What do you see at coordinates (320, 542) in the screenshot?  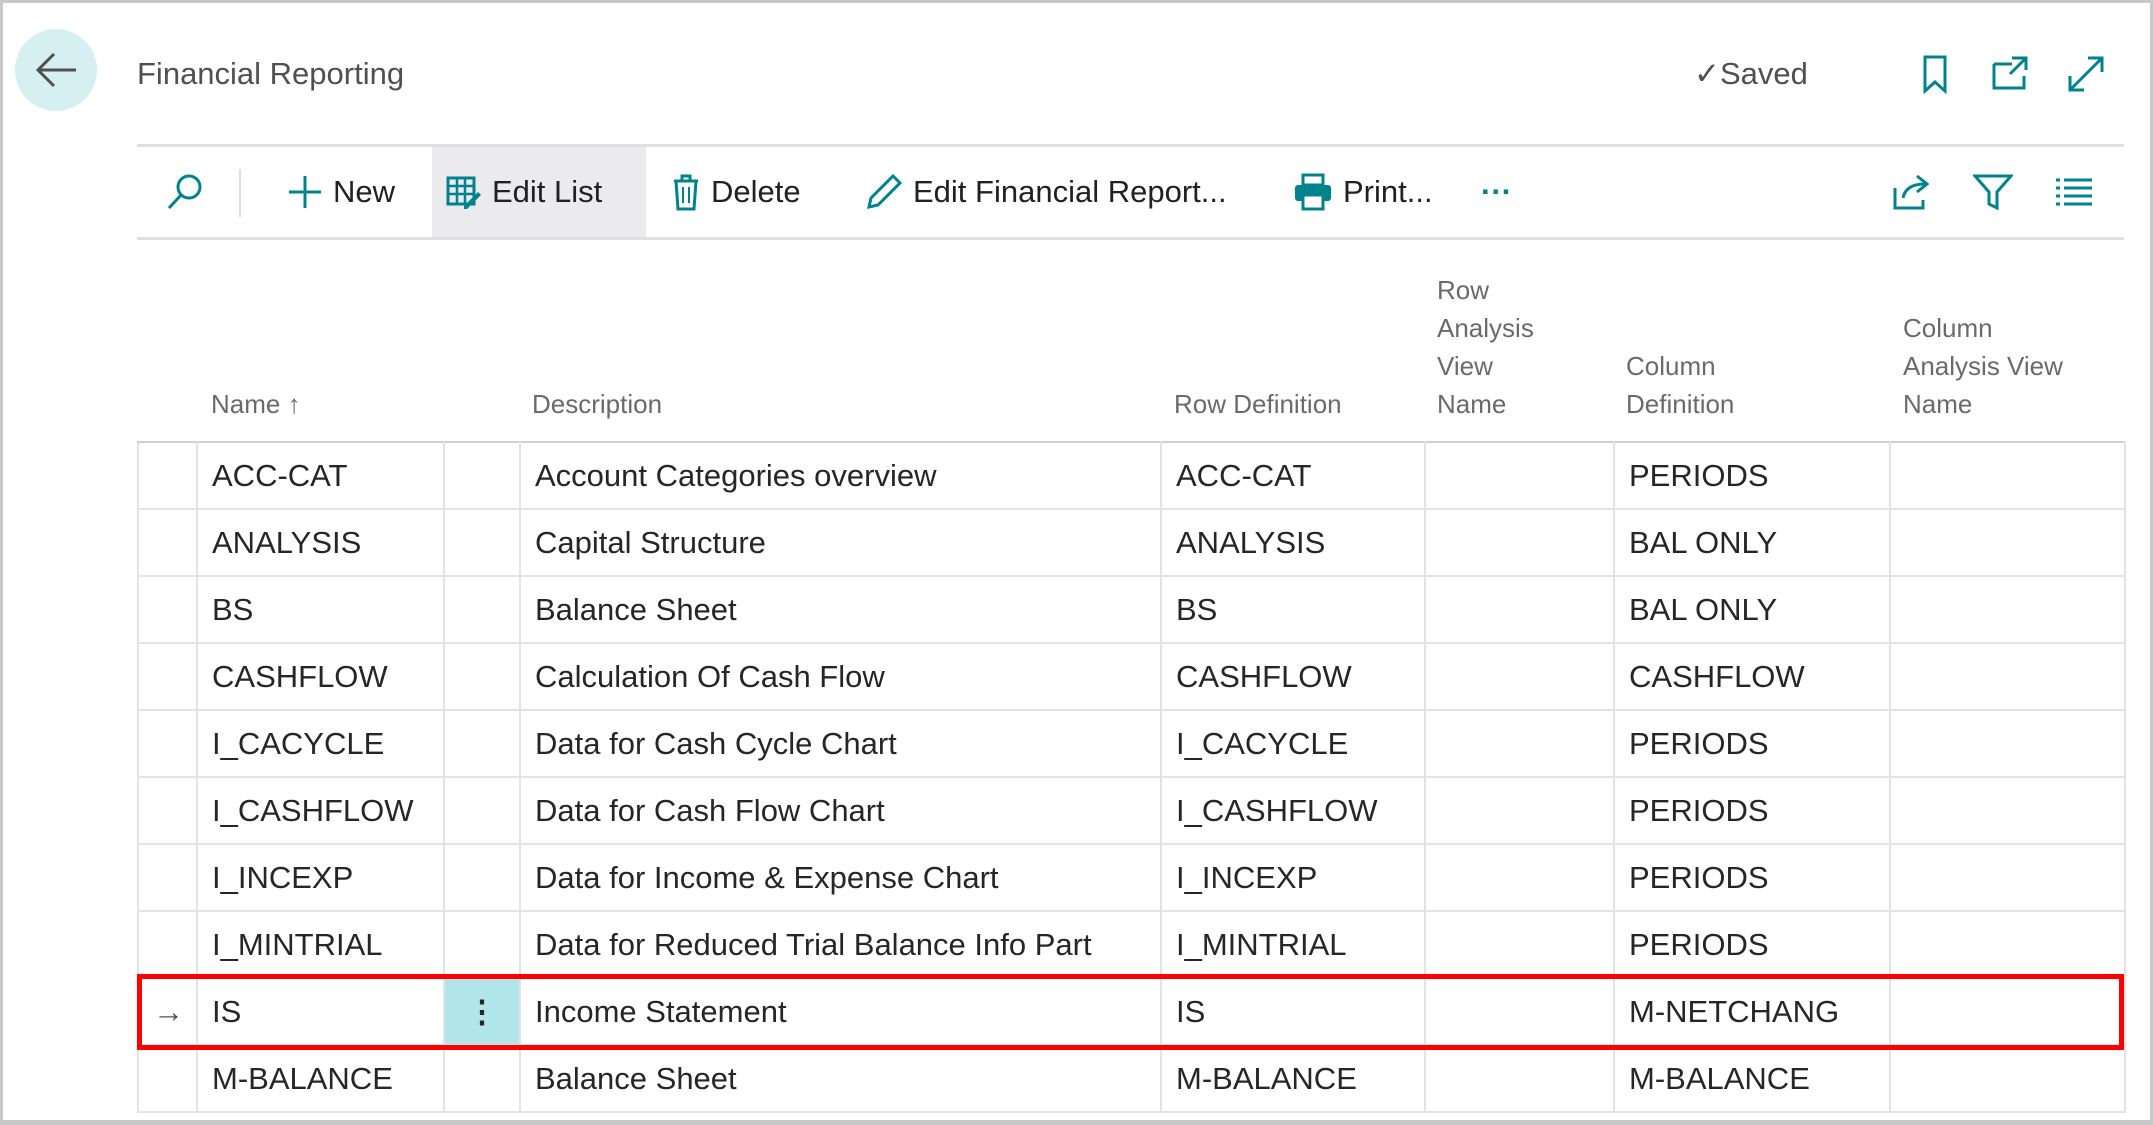 I see `name-cell: ANALYSIS` at bounding box center [320, 542].